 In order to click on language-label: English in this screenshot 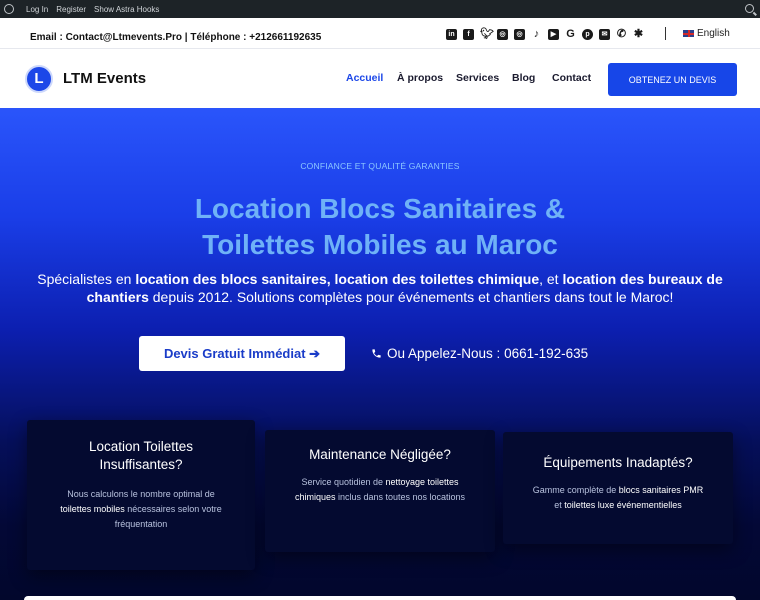, I will do `click(713, 33)`.